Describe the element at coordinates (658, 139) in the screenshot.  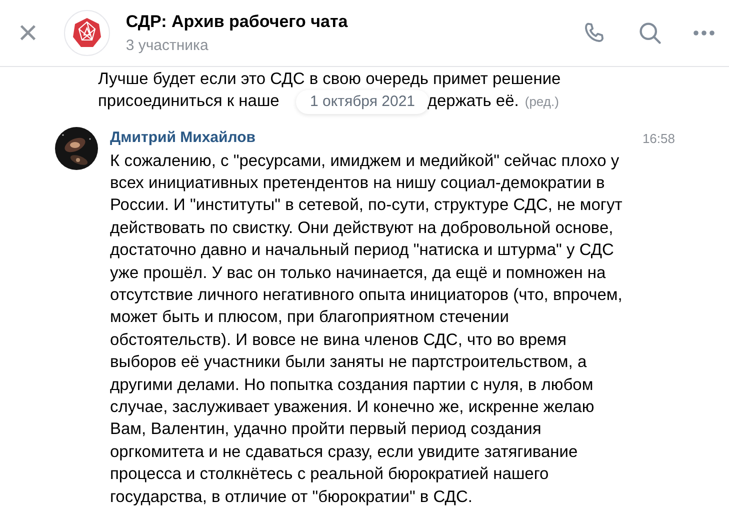
I see `message-time: 16:58` at that location.